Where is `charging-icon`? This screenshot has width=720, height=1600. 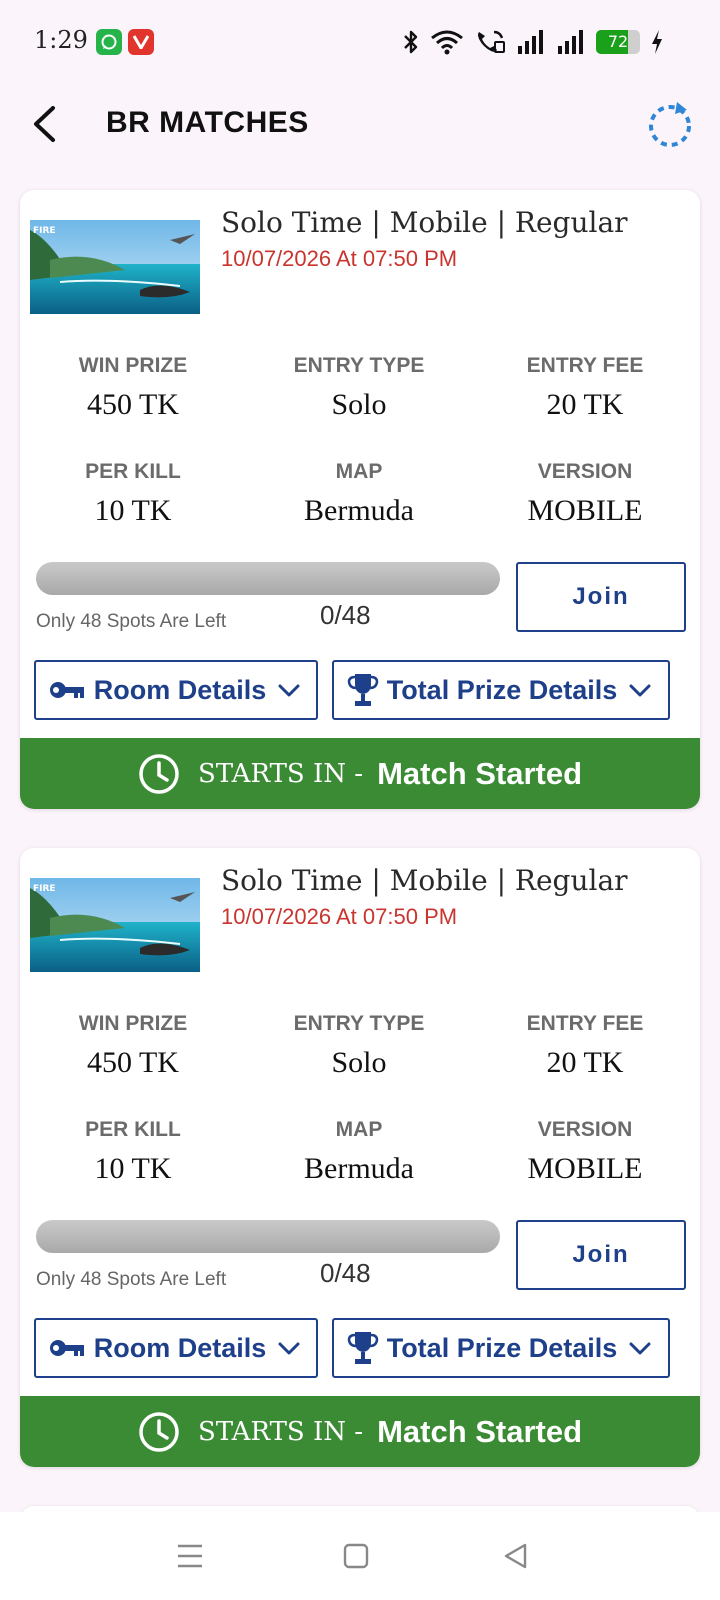 charging-icon is located at coordinates (657, 42).